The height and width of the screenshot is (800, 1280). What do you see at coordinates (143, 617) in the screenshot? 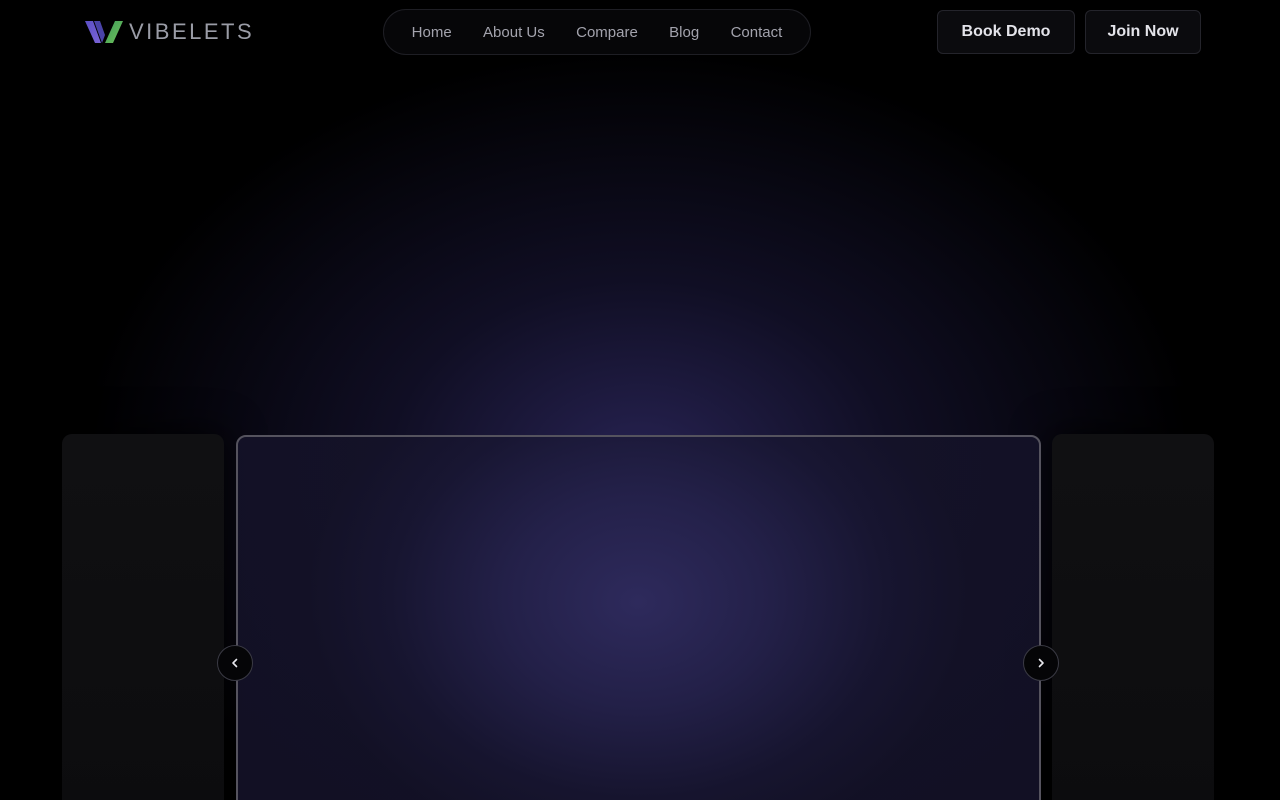
I see `carousel-prev-slide` at bounding box center [143, 617].